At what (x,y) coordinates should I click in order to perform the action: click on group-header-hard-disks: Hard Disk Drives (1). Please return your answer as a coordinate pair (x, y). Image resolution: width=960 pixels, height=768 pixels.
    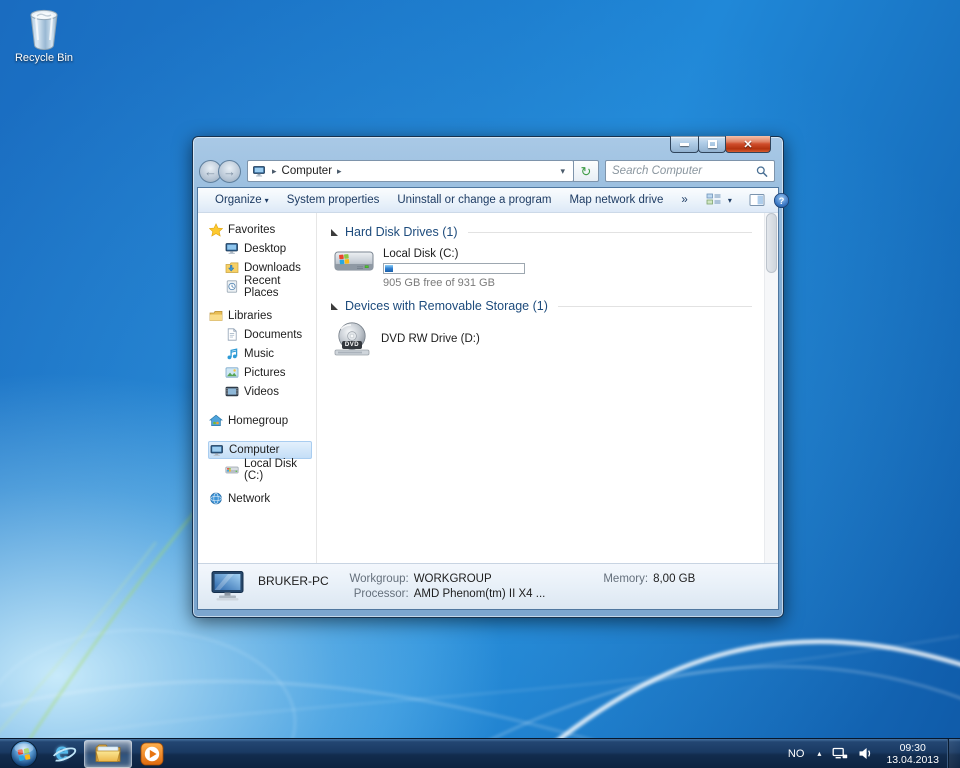
    Looking at the image, I should click on (544, 232).